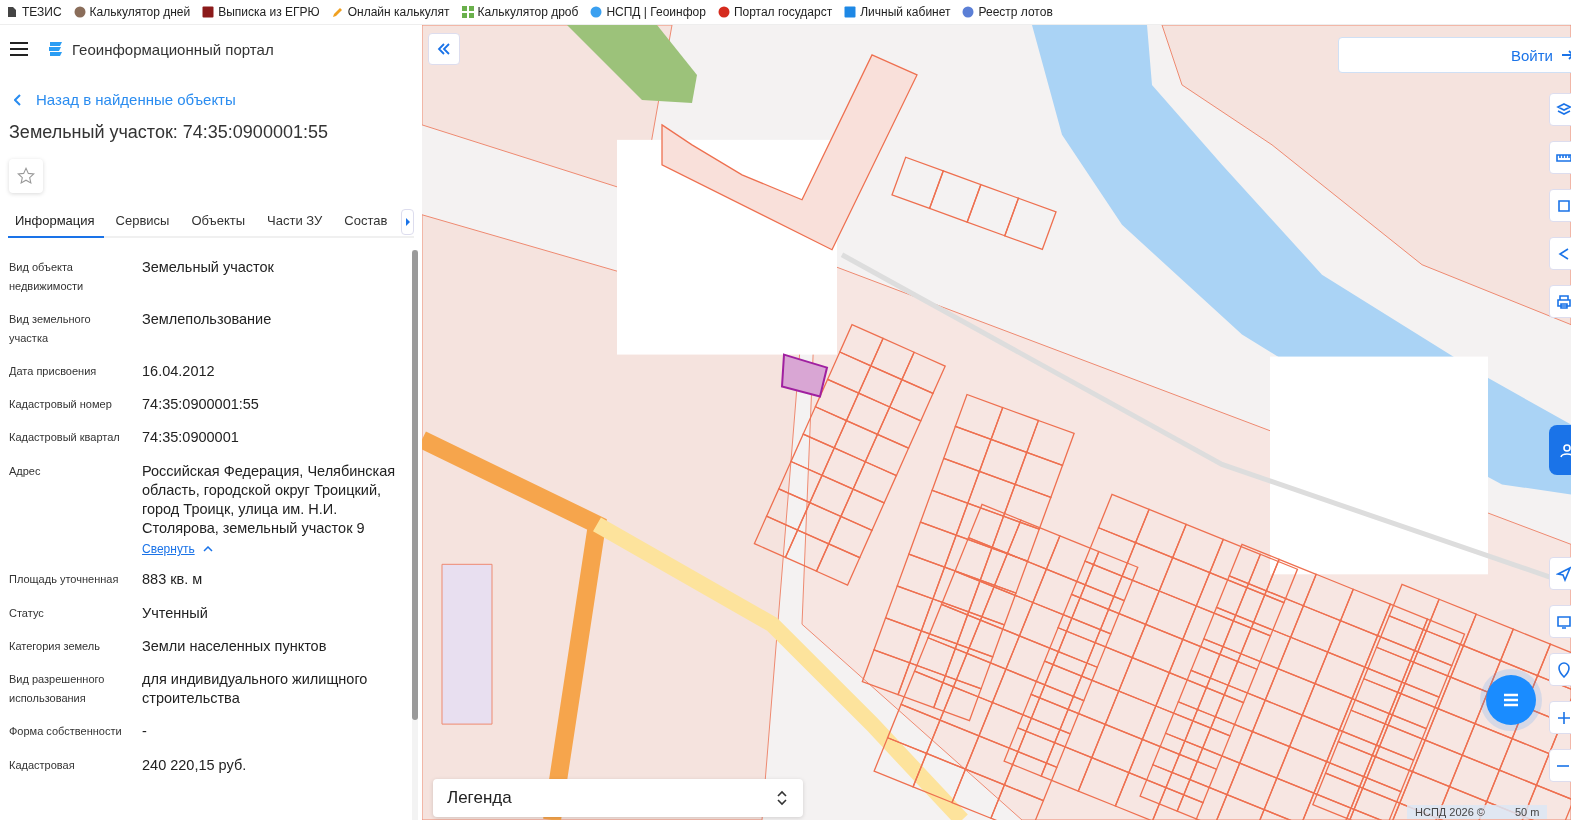 This screenshot has width=1571, height=820. Describe the element at coordinates (1563, 301) in the screenshot. I see `printer-icon` at that location.